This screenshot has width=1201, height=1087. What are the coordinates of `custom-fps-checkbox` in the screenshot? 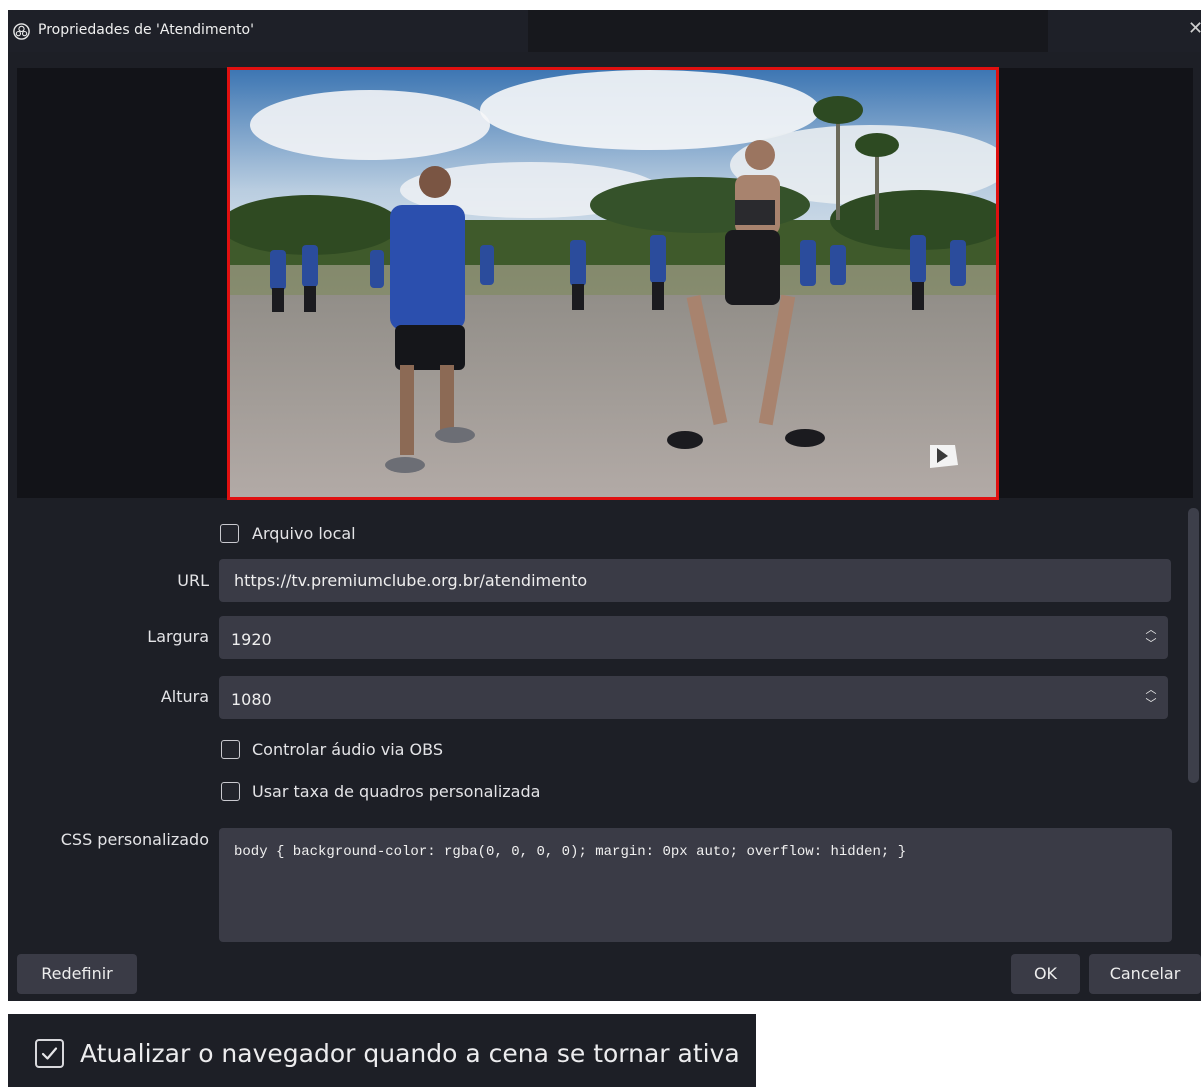 It's located at (230, 791).